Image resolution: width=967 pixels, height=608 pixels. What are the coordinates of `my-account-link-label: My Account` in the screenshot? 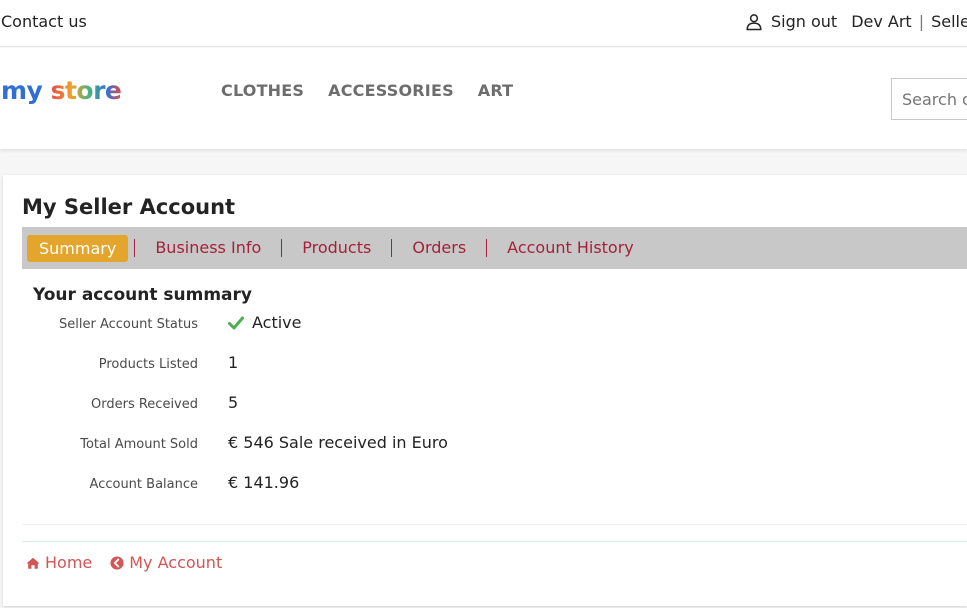 It's located at (176, 562).